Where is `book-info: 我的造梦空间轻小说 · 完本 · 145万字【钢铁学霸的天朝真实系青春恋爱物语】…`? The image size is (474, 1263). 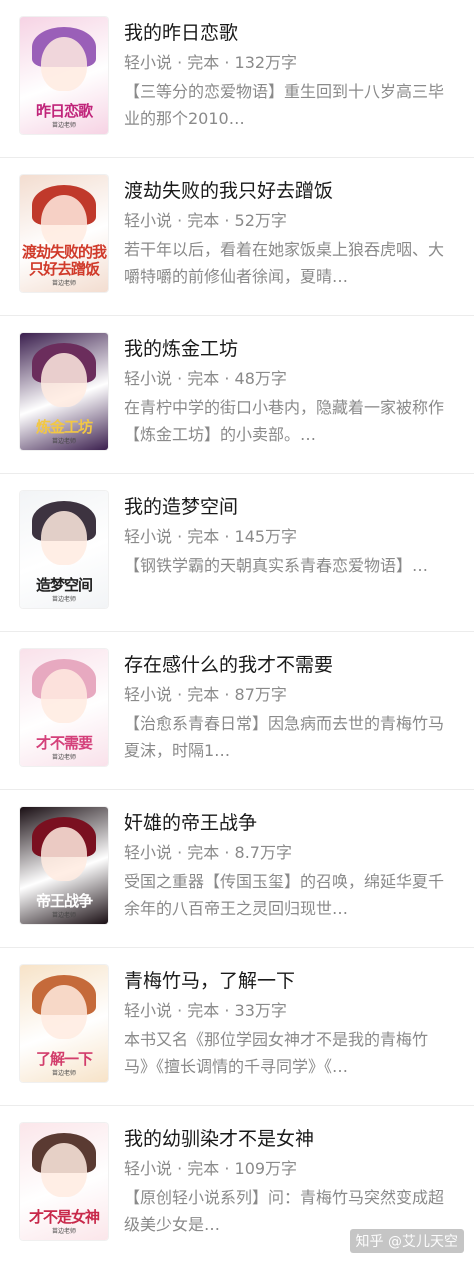
book-info: 我的造梦空间轻小说 · 完本 · 145万字【钢铁学霸的天朝真实系青春恋爱物语】… is located at coordinates (288, 536).